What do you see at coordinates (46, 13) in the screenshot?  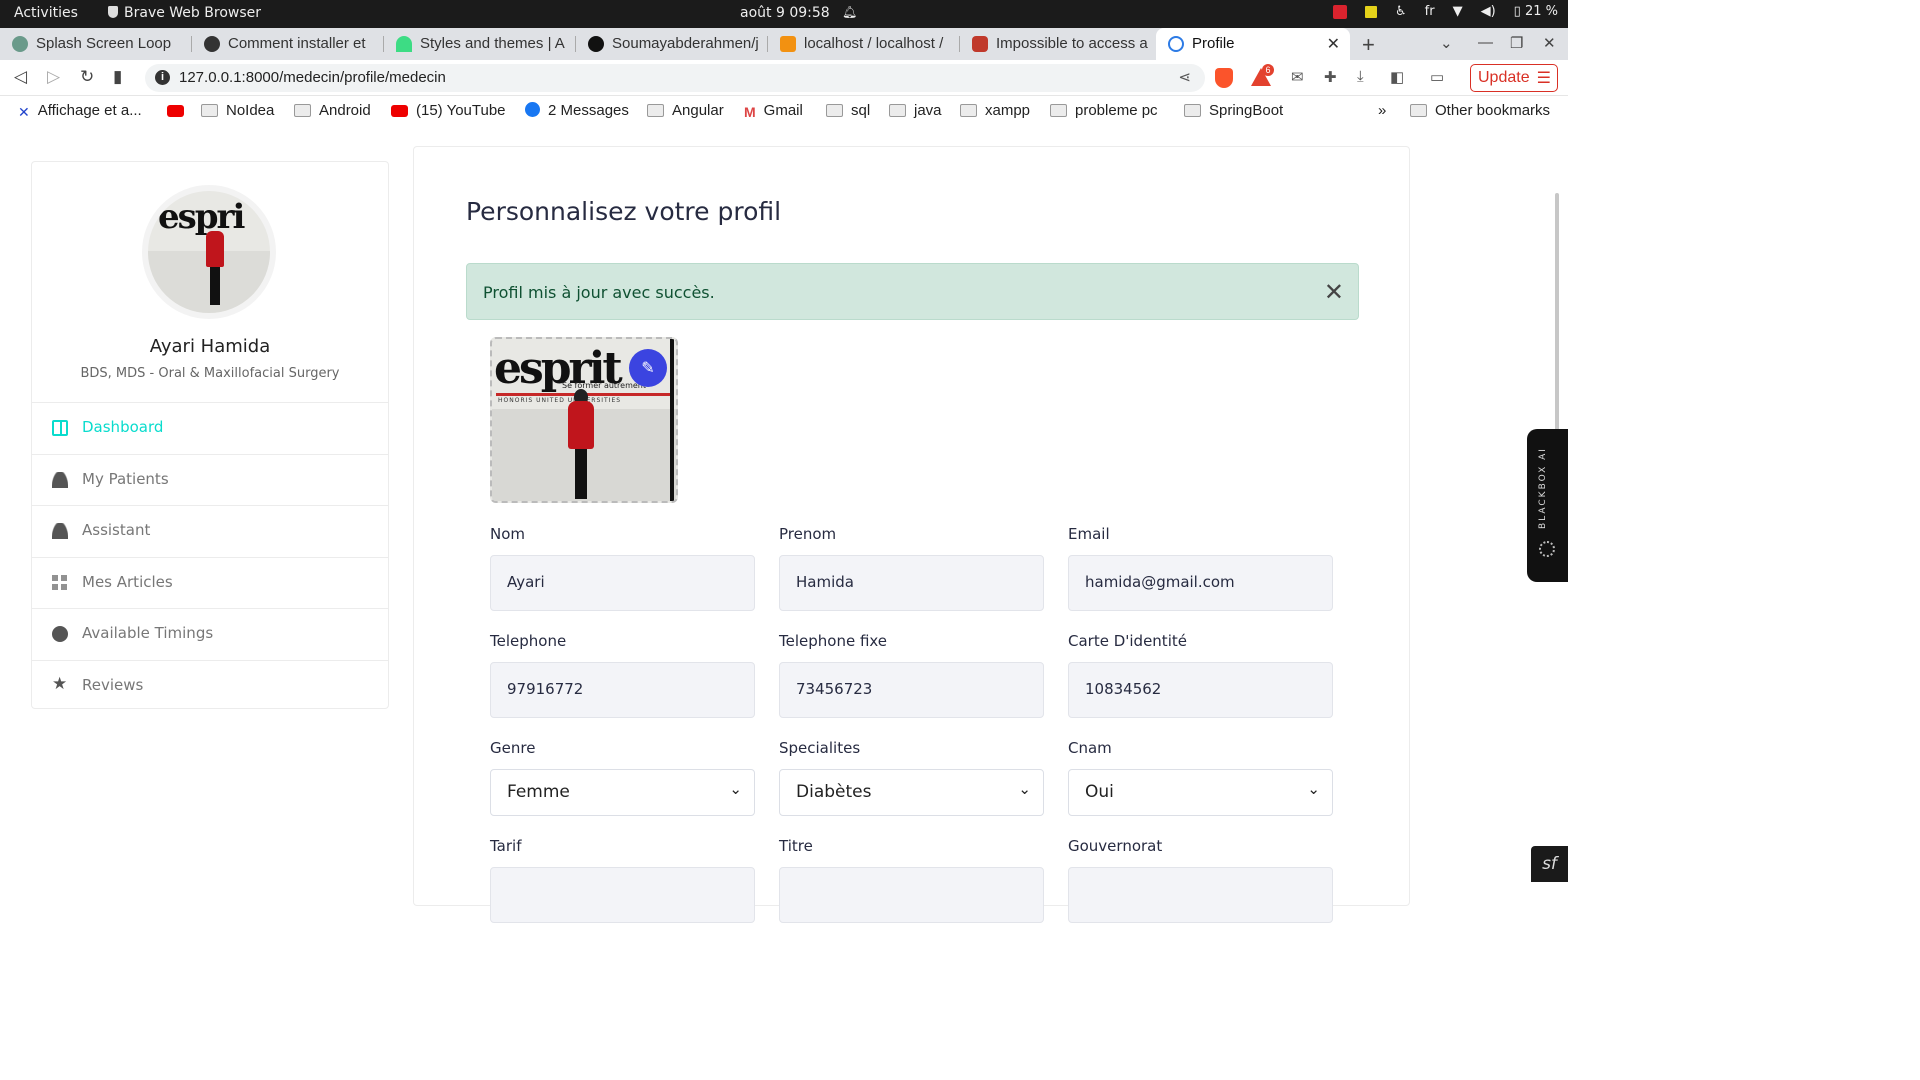 I see `activities-button: Activities` at bounding box center [46, 13].